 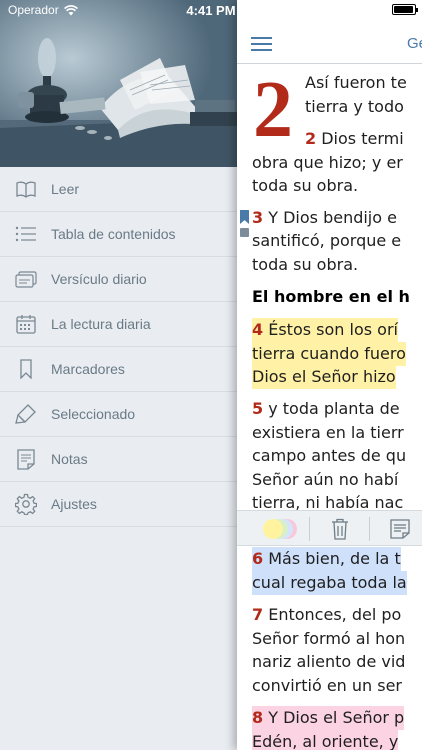 What do you see at coordinates (26, 324) in the screenshot?
I see `calendar-icon` at bounding box center [26, 324].